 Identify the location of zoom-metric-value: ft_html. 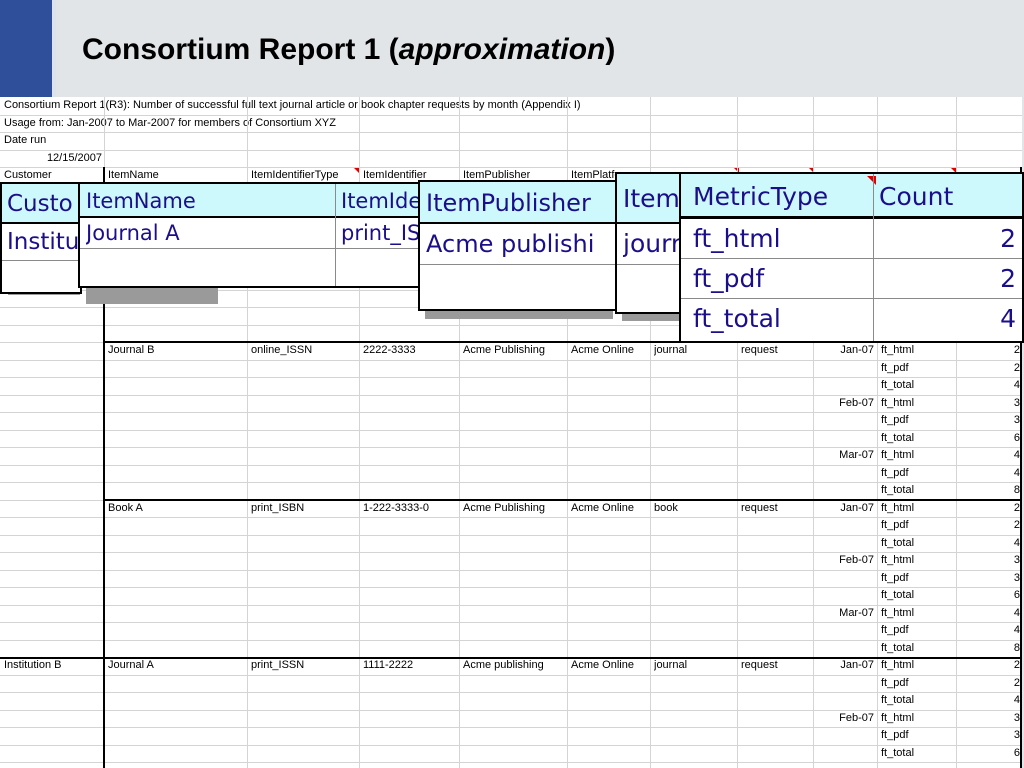
(737, 238).